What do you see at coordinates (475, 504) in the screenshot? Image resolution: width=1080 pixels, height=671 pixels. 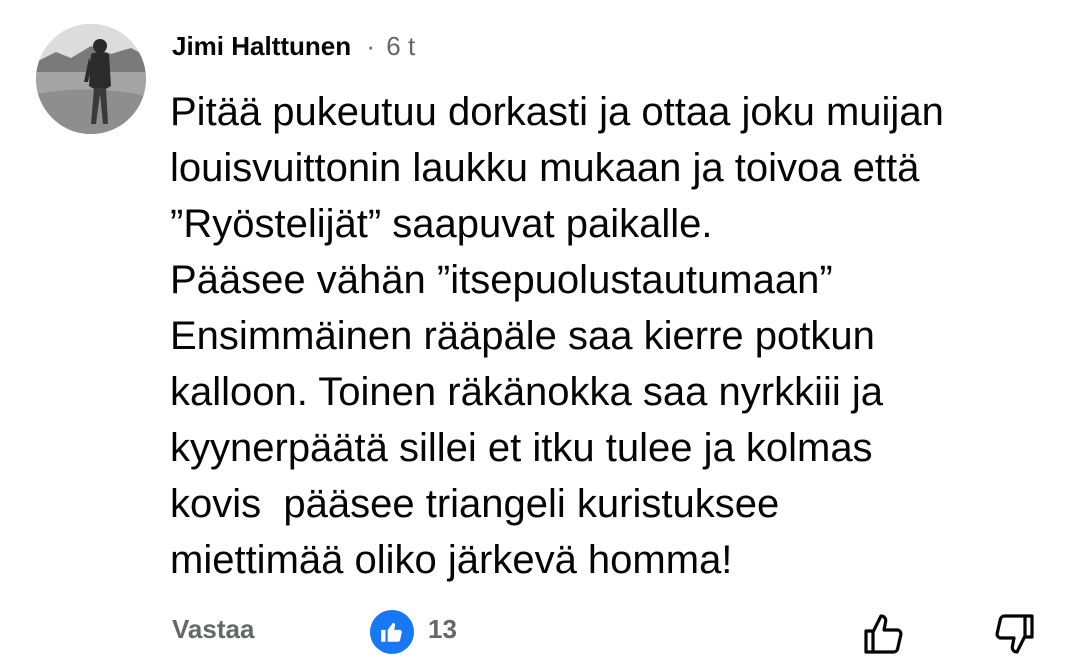 I see `comment-line: kovis pääsee triangeli kuristuksee` at bounding box center [475, 504].